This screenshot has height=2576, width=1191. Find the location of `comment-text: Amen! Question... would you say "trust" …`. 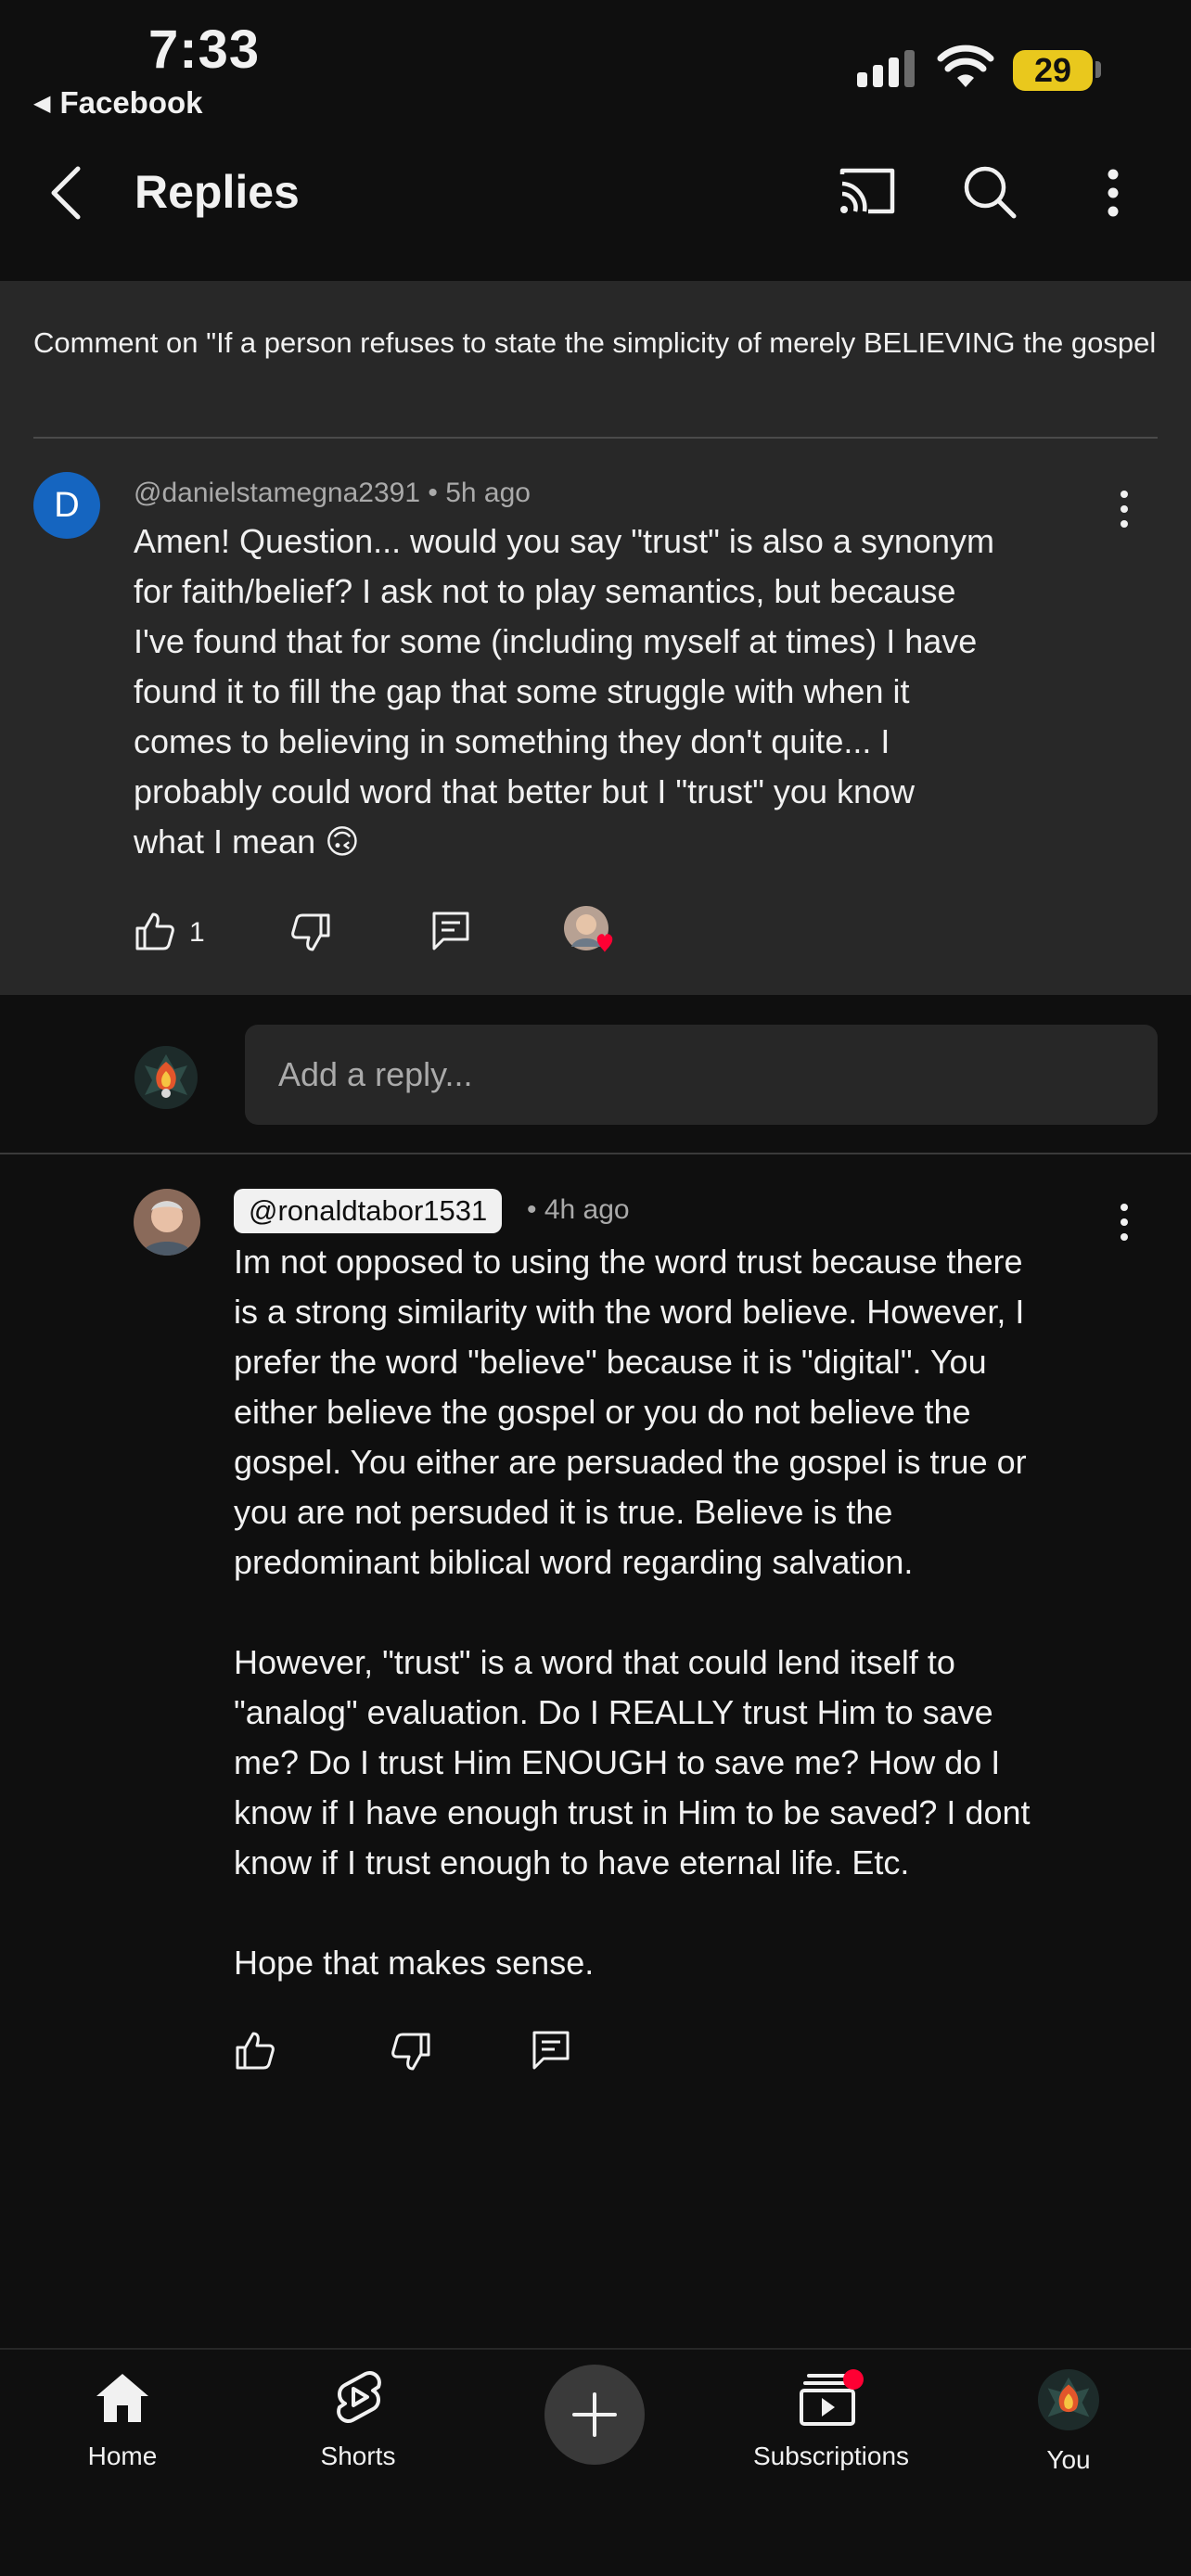

comment-text: Amen! Question... would you say "trust" … is located at coordinates (625, 692).